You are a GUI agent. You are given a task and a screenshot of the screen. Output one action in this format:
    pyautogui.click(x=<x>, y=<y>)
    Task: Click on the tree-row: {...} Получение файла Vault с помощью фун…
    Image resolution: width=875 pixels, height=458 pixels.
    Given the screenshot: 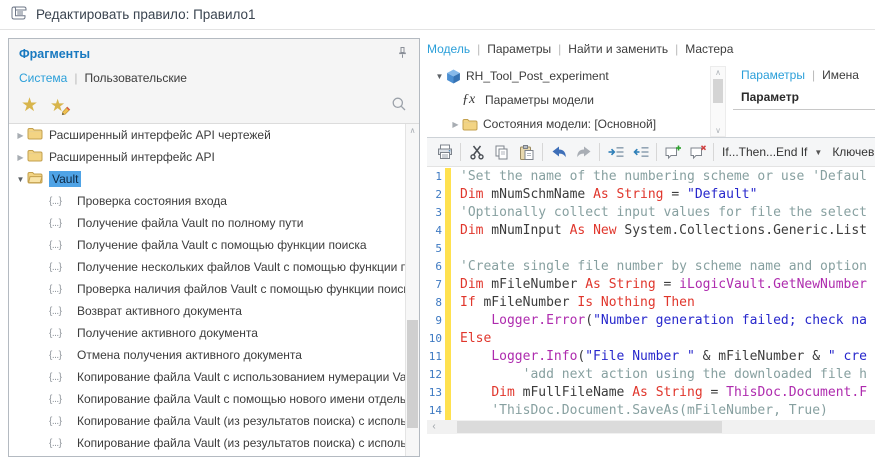 What is the action you would take?
    pyautogui.click(x=214, y=245)
    